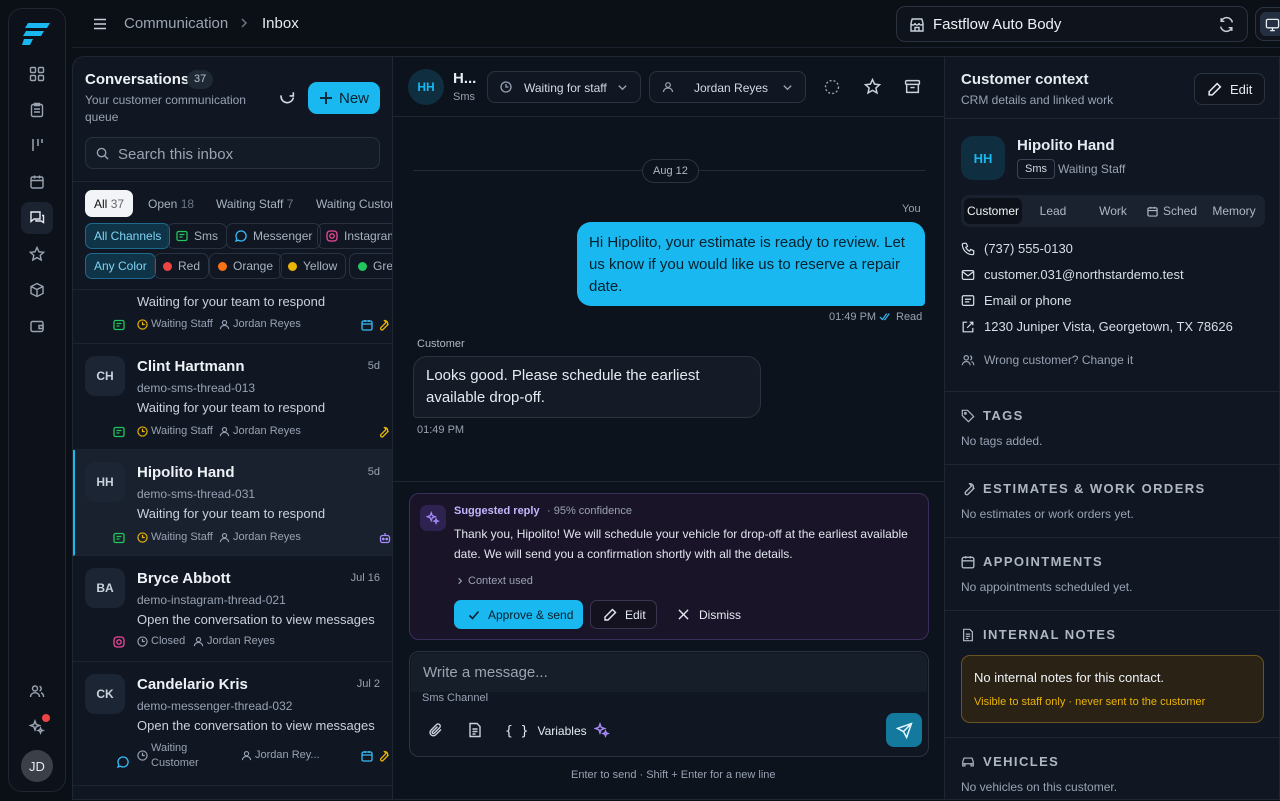 This screenshot has height=801, width=1280. Describe the element at coordinates (354, 236) in the screenshot. I see `filter-instagram: Instagram` at that location.